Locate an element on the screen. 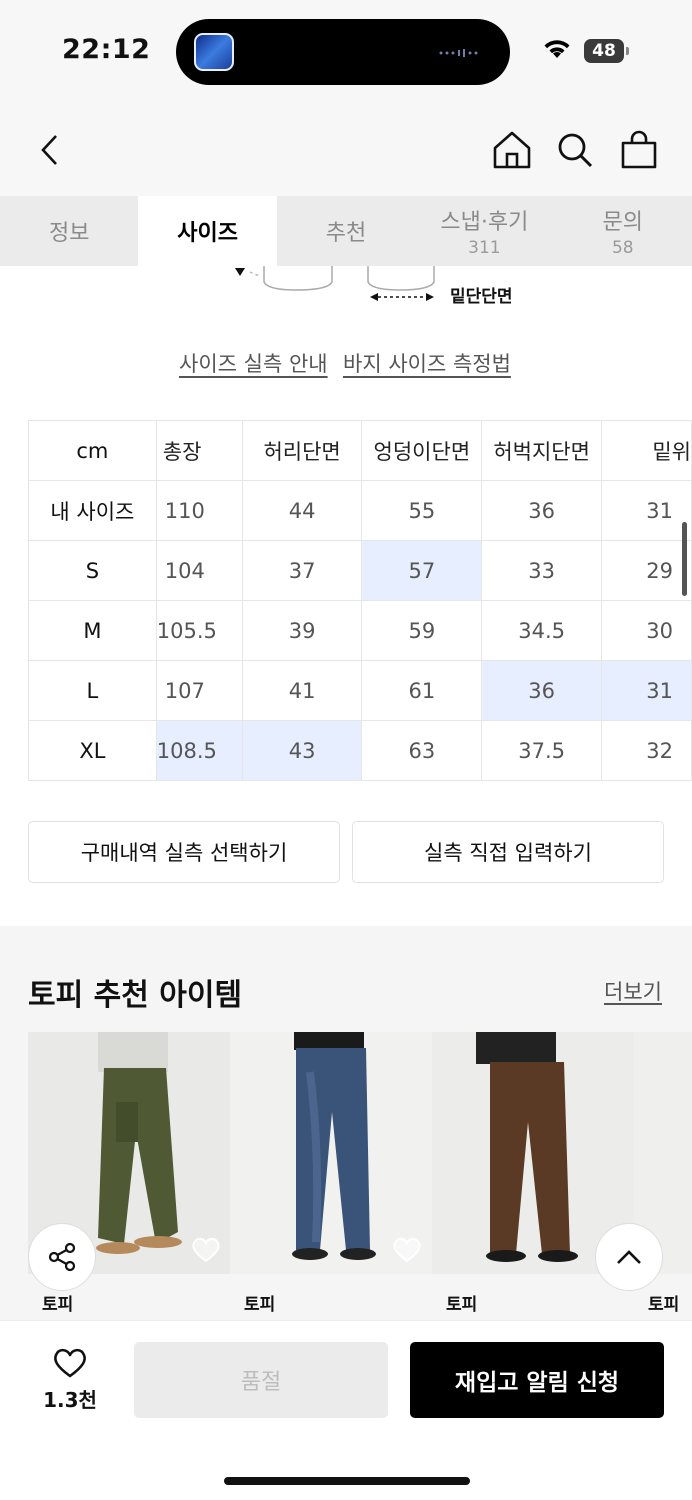 The width and height of the screenshot is (692, 1500). table-cell: 107 is located at coordinates (199, 690).